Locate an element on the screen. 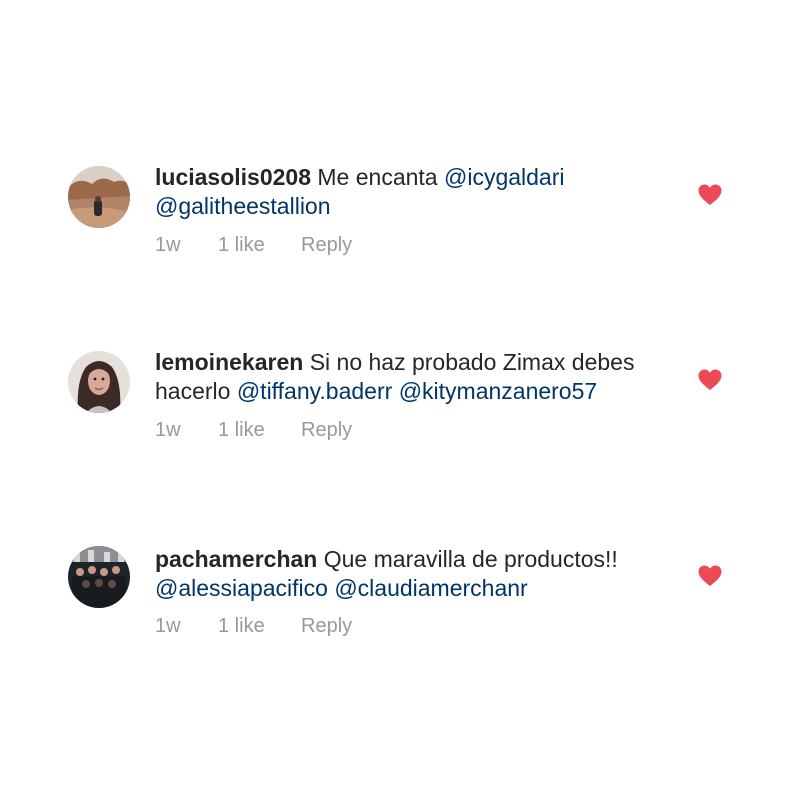 This screenshot has width=800, height=800. comment-username: luciasolis0208 is located at coordinates (233, 177).